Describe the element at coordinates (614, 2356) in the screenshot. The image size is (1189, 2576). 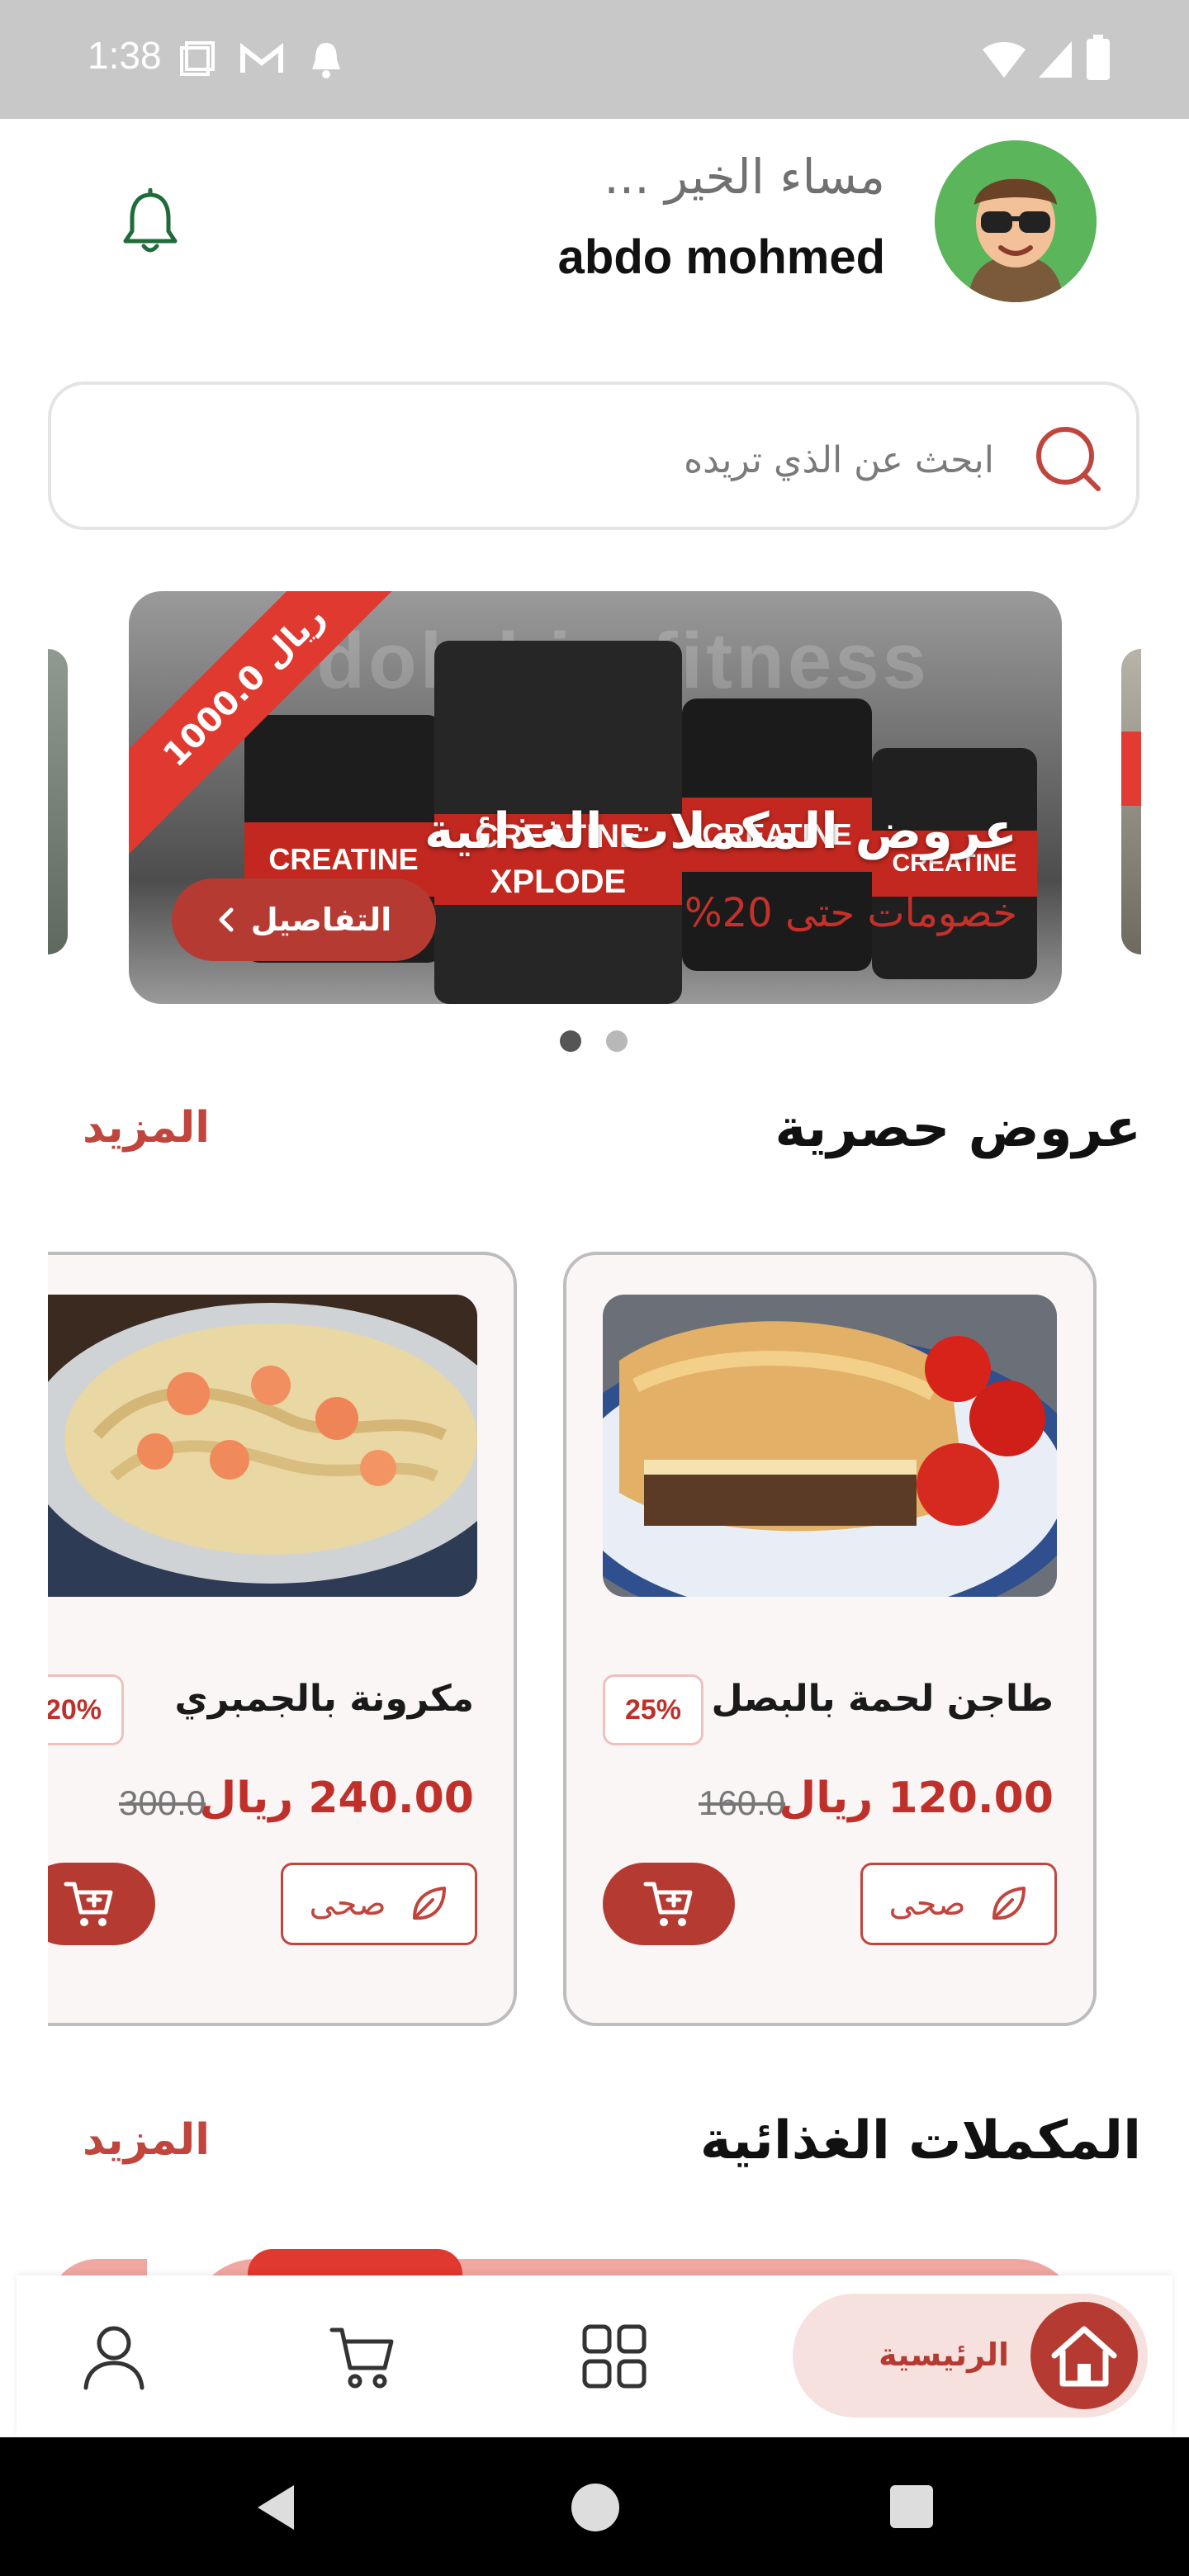
I see `grid-icon` at that location.